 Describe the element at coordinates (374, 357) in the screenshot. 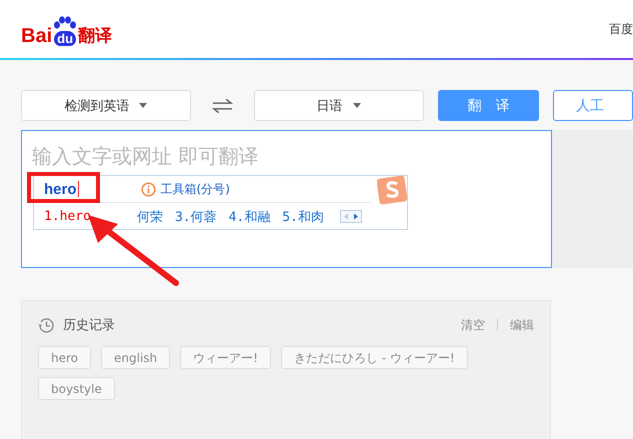

I see `history-tag: きただにひろし - ウィーアー!` at that location.